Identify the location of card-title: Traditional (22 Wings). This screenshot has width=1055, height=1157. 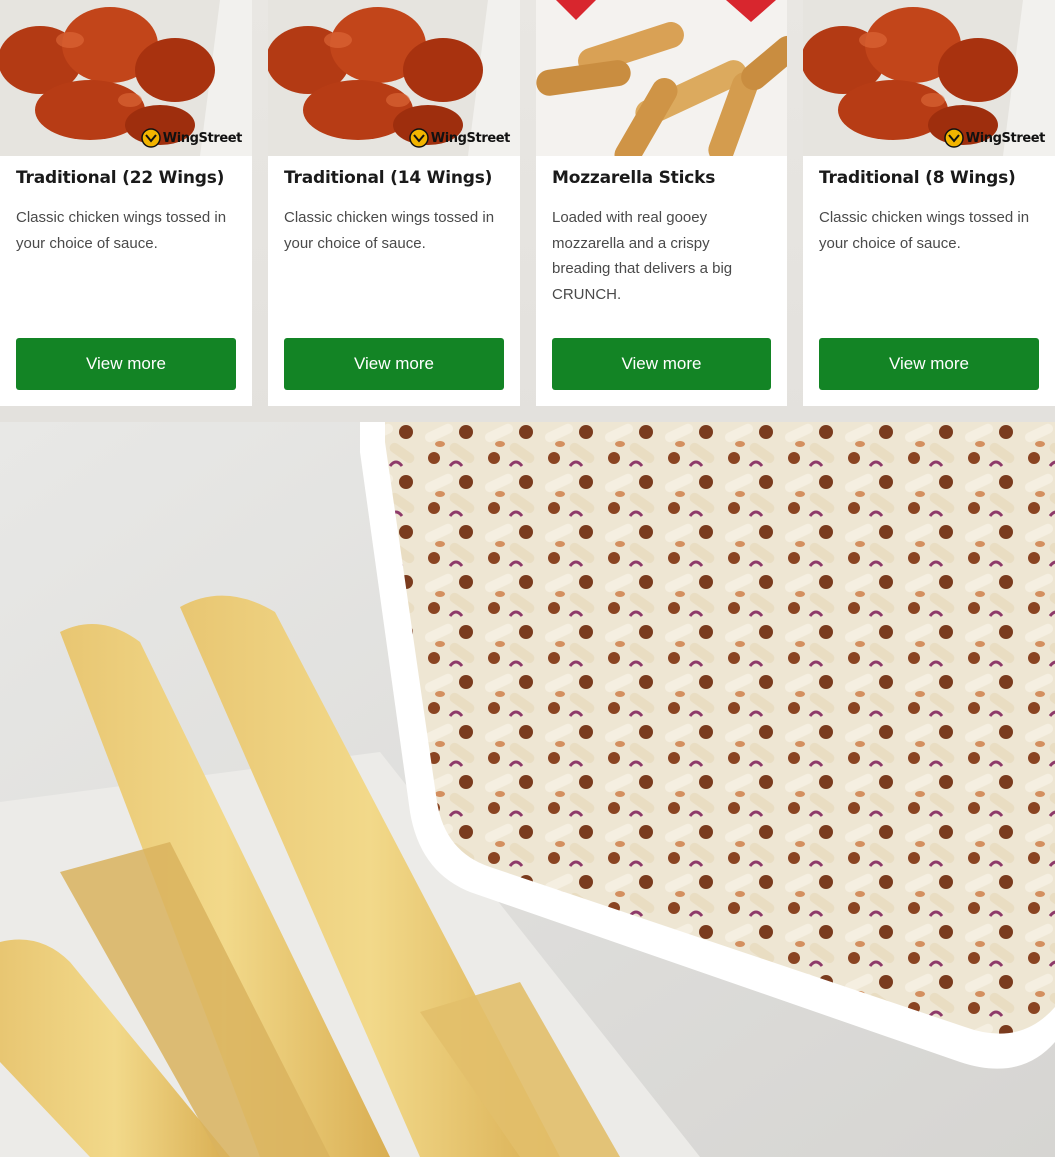
(120, 178).